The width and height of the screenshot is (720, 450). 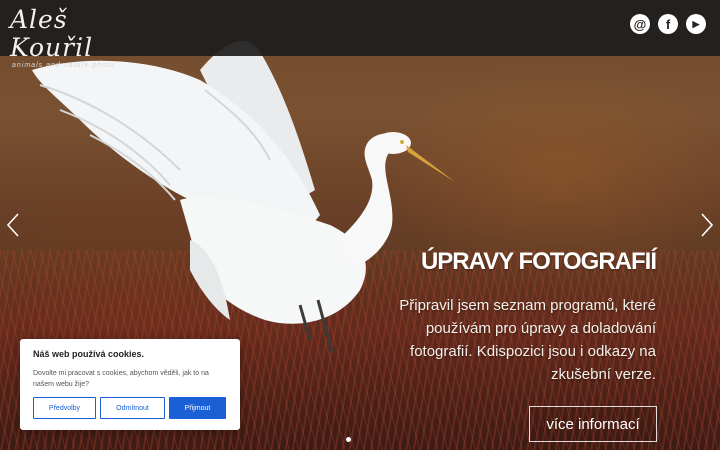 What do you see at coordinates (197, 408) in the screenshot?
I see `cookie-accept-button: Přijmout` at bounding box center [197, 408].